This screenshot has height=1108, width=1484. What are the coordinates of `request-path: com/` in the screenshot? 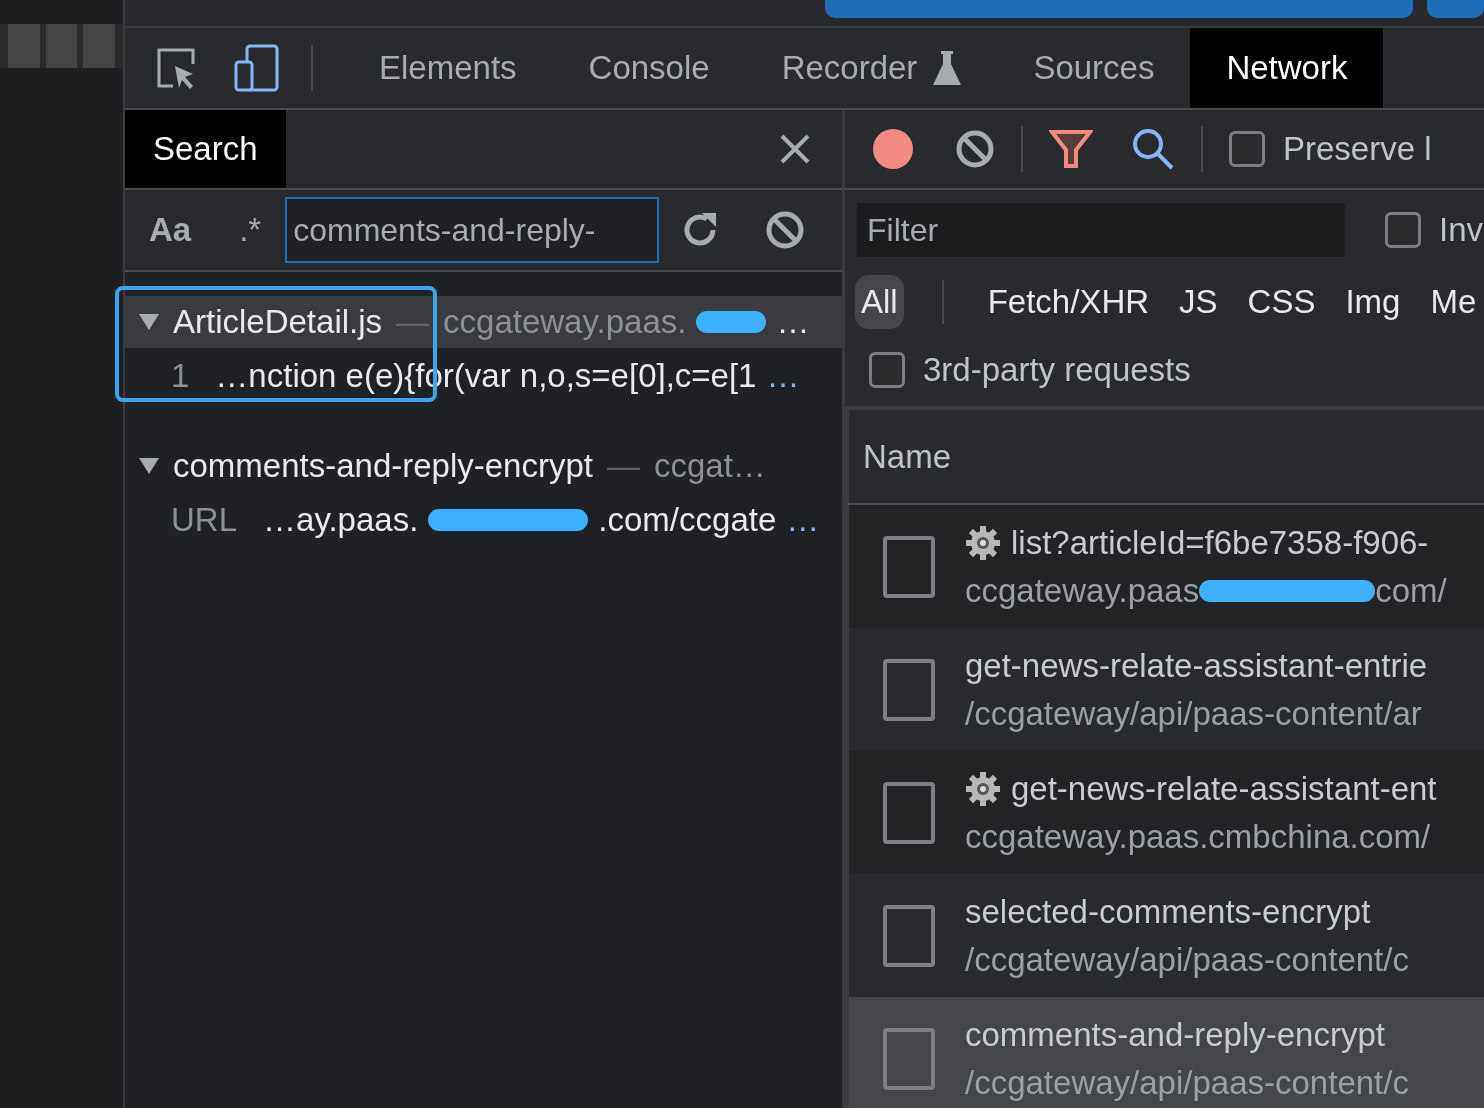 It's located at (1411, 590).